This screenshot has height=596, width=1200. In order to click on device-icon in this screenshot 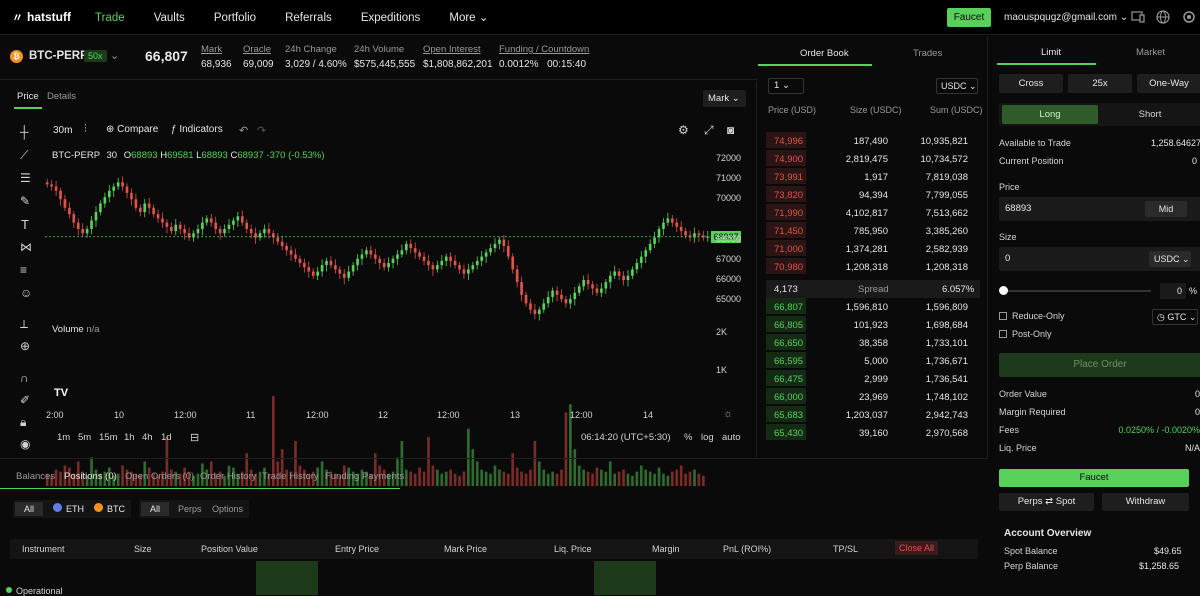, I will do `click(1138, 17)`.